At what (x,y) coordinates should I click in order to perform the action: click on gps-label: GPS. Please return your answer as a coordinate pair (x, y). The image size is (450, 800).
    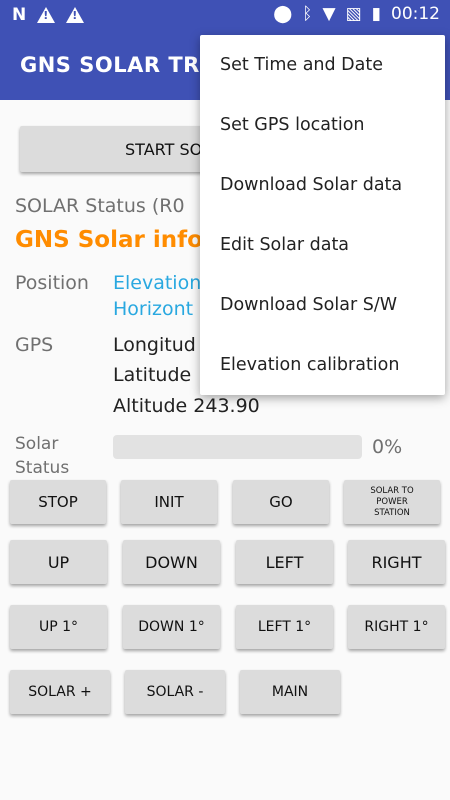
    Looking at the image, I should click on (34, 345).